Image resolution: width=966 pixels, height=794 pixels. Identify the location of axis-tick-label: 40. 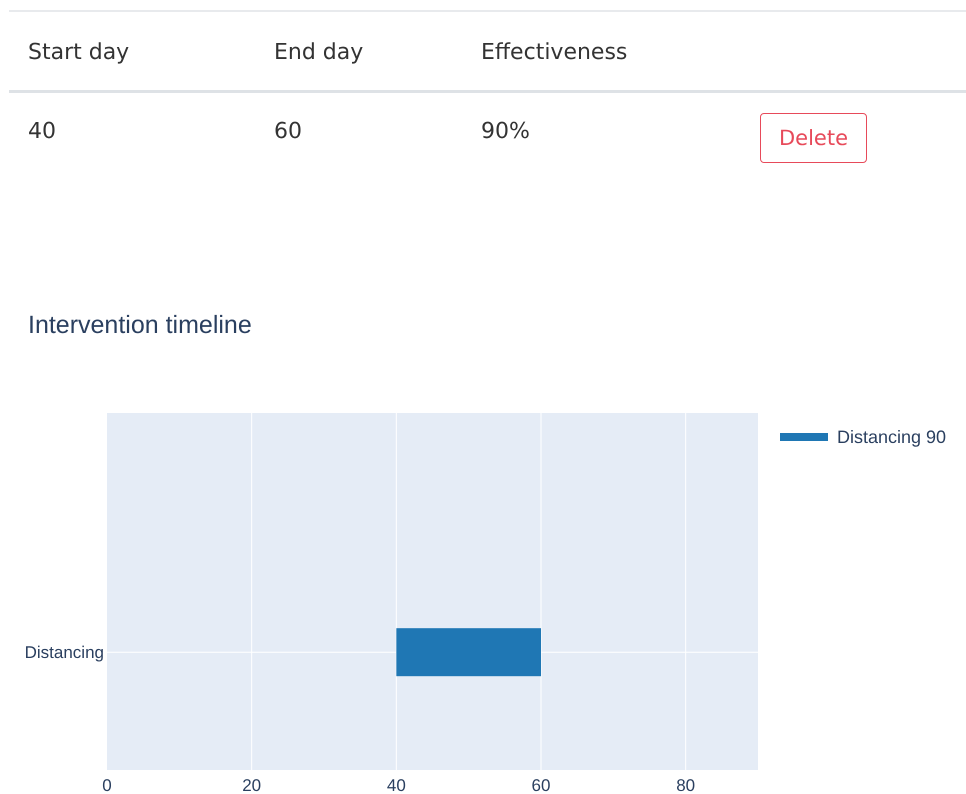
(396, 785).